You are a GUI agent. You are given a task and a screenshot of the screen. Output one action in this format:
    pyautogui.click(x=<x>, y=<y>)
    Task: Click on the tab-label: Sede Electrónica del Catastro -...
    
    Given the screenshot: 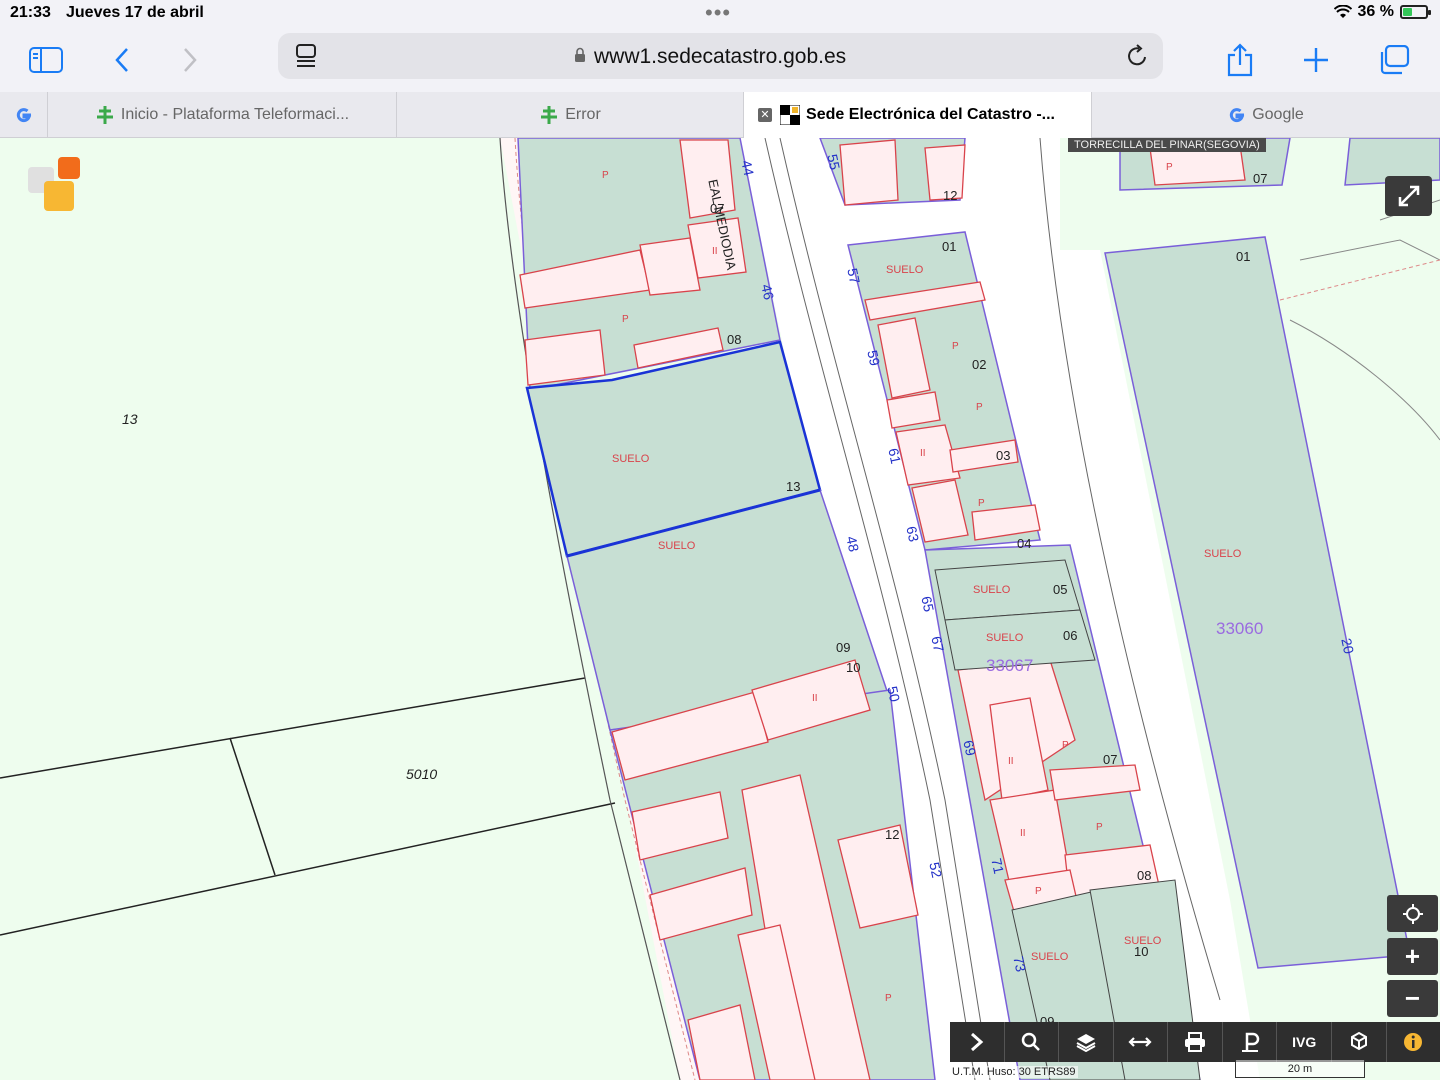 What is the action you would take?
    pyautogui.click(x=930, y=114)
    